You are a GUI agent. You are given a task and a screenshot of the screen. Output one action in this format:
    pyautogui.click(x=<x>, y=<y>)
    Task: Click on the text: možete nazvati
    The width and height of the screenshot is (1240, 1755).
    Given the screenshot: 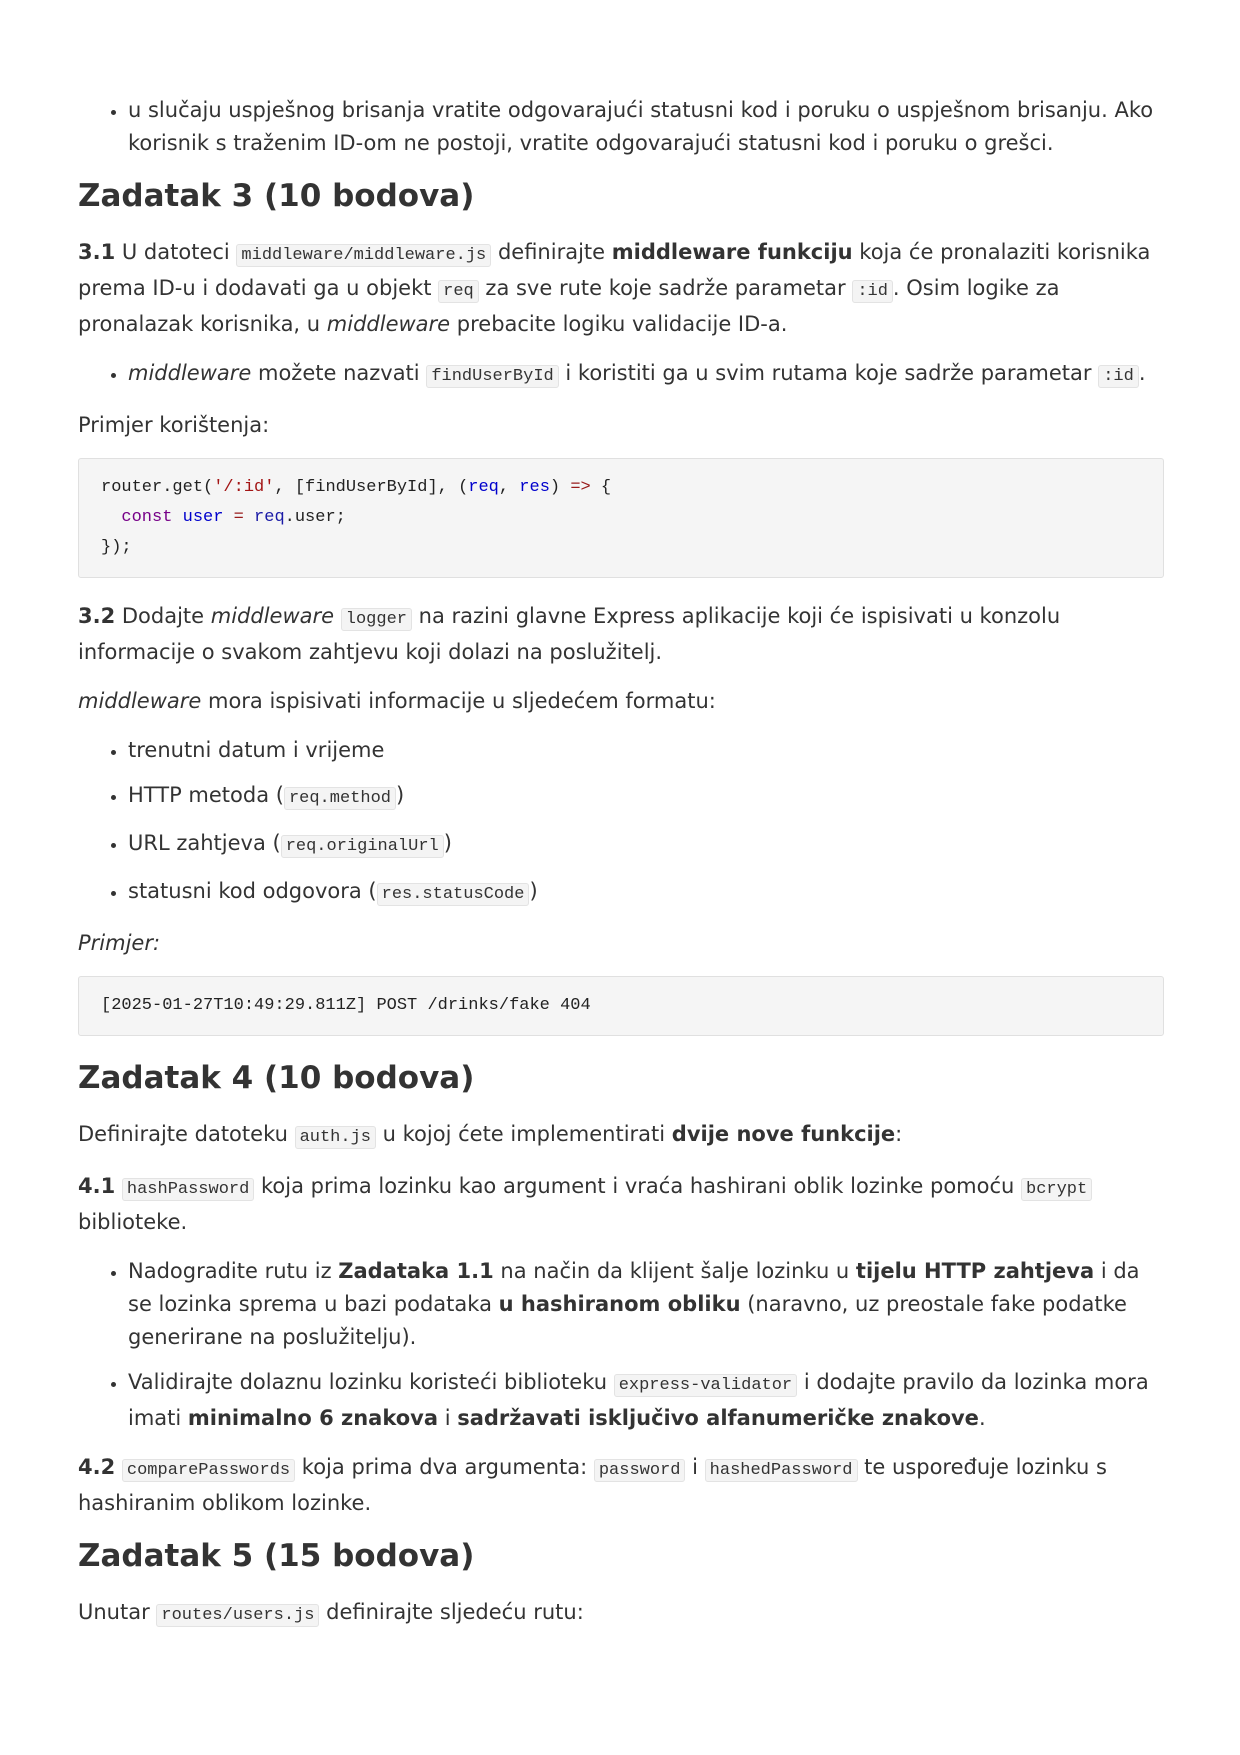 What is the action you would take?
    pyautogui.click(x=339, y=373)
    